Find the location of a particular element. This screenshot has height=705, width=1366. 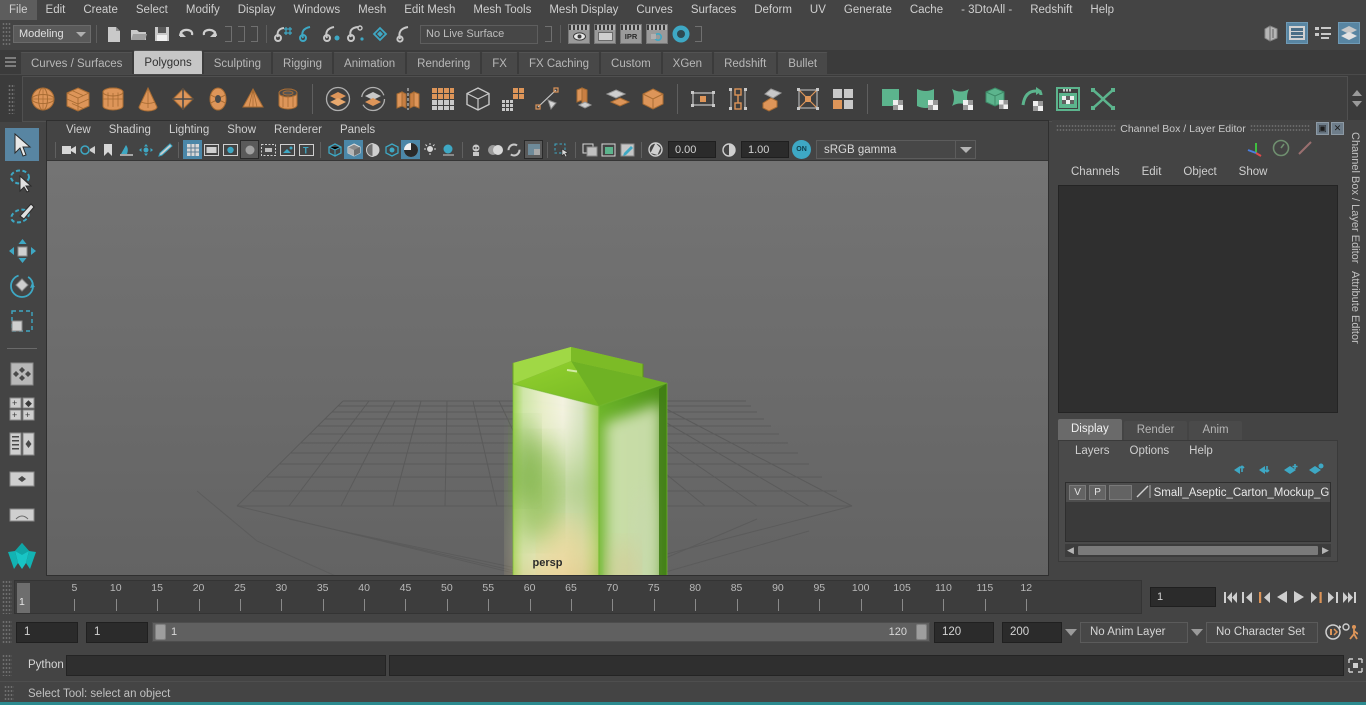

vtab-channel-box-layer-editor: Channel Box / Layer Editor is located at coordinates (1355, 197).